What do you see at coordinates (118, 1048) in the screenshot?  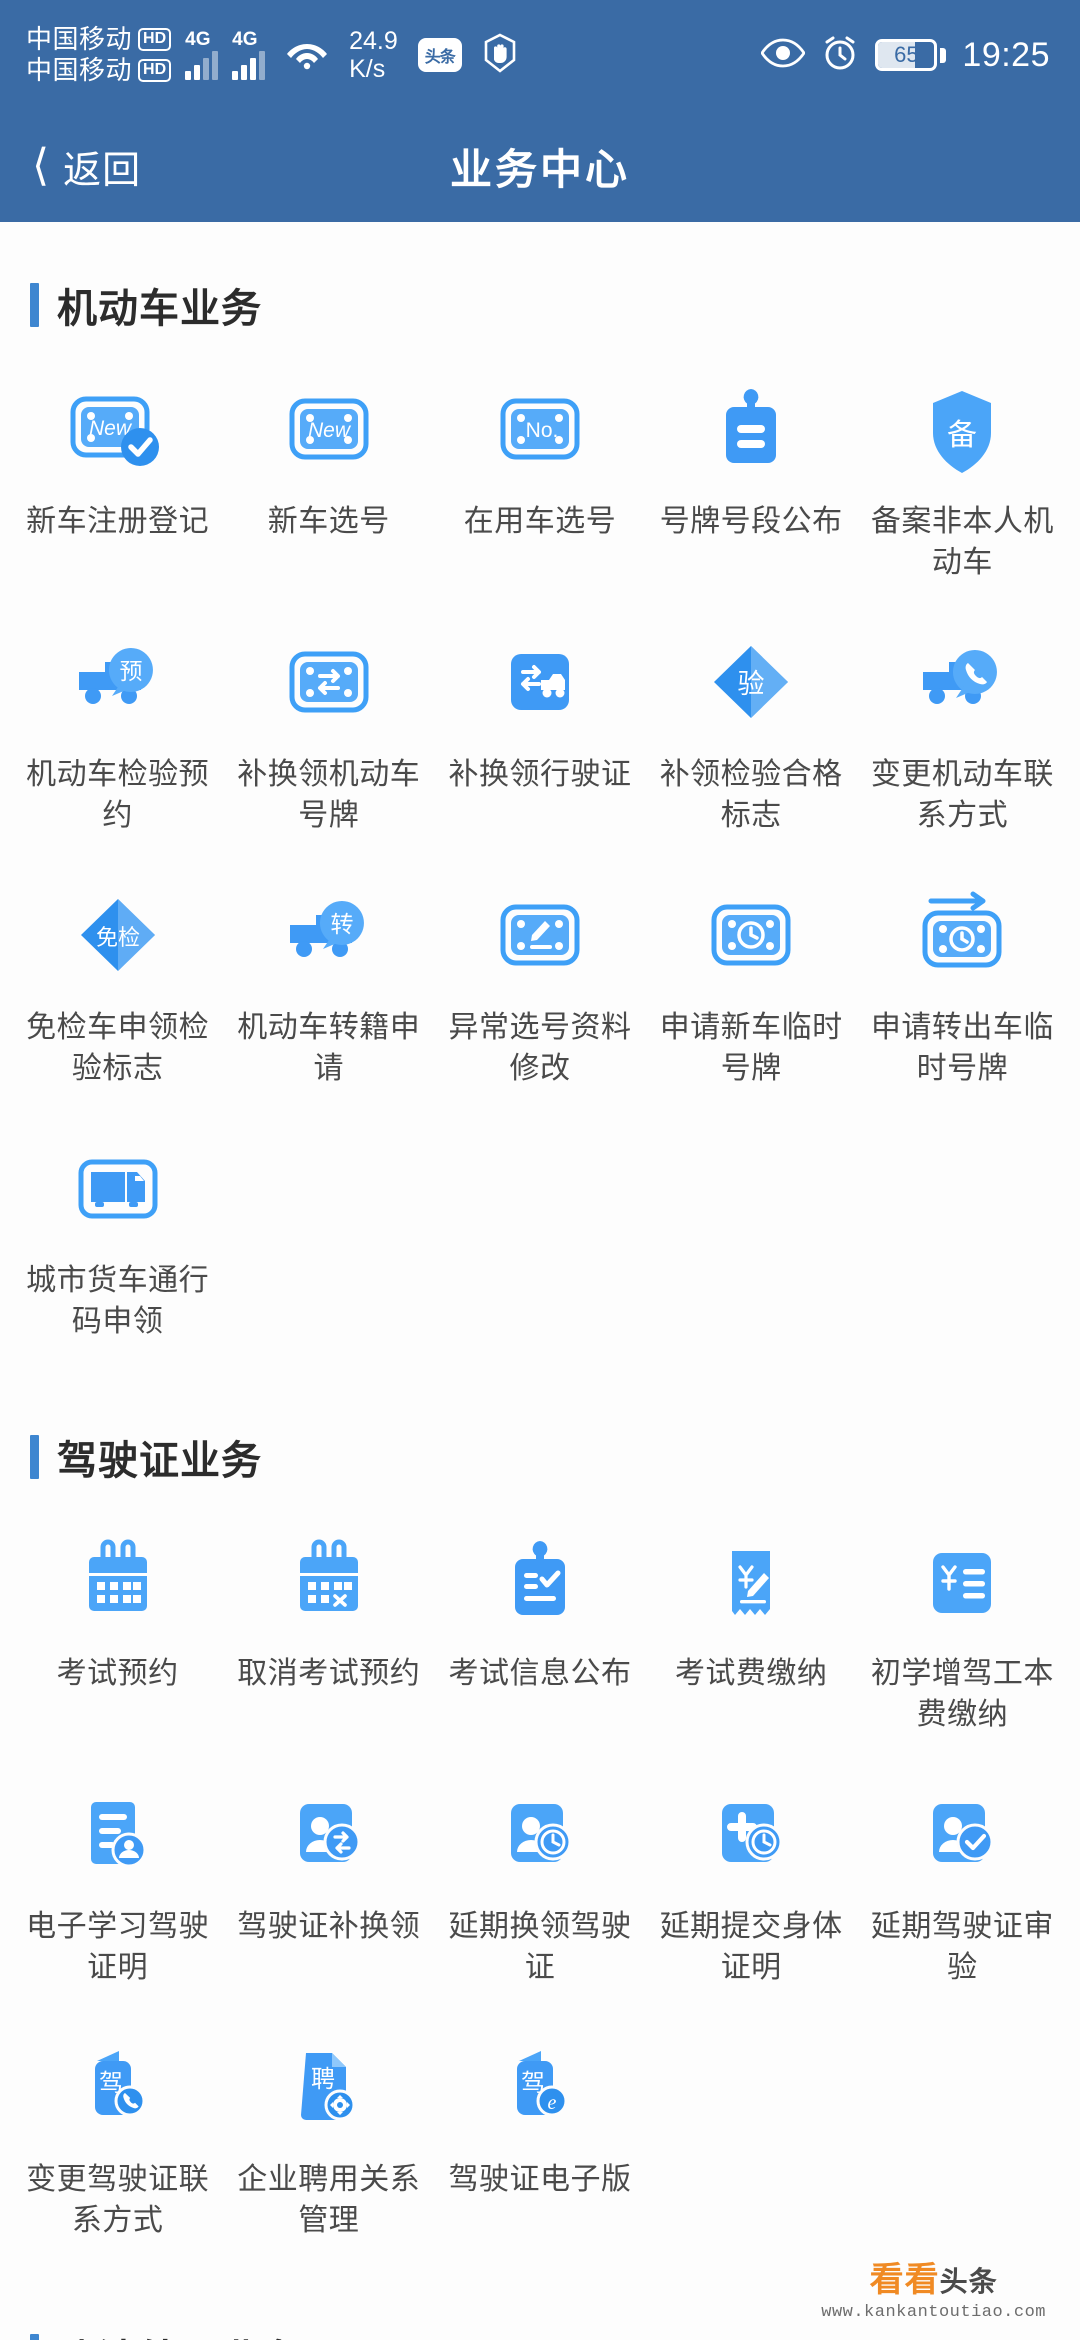 I see `tile-label: 免检车申领检验标志` at bounding box center [118, 1048].